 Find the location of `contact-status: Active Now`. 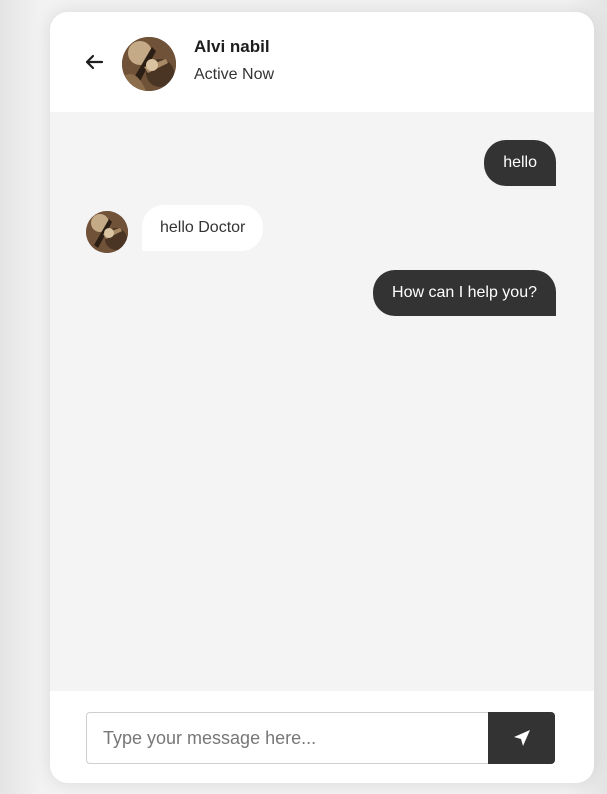

contact-status: Active Now is located at coordinates (234, 74).